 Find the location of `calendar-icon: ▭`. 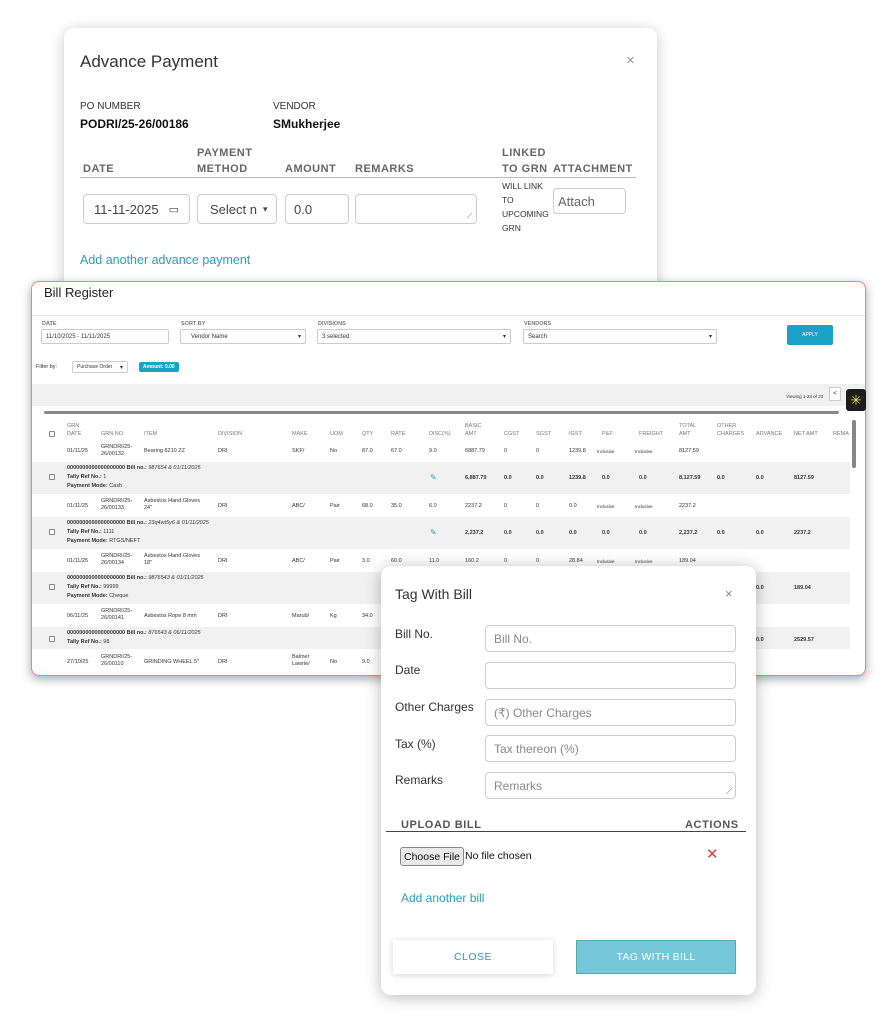

calendar-icon: ▭ is located at coordinates (174, 209).